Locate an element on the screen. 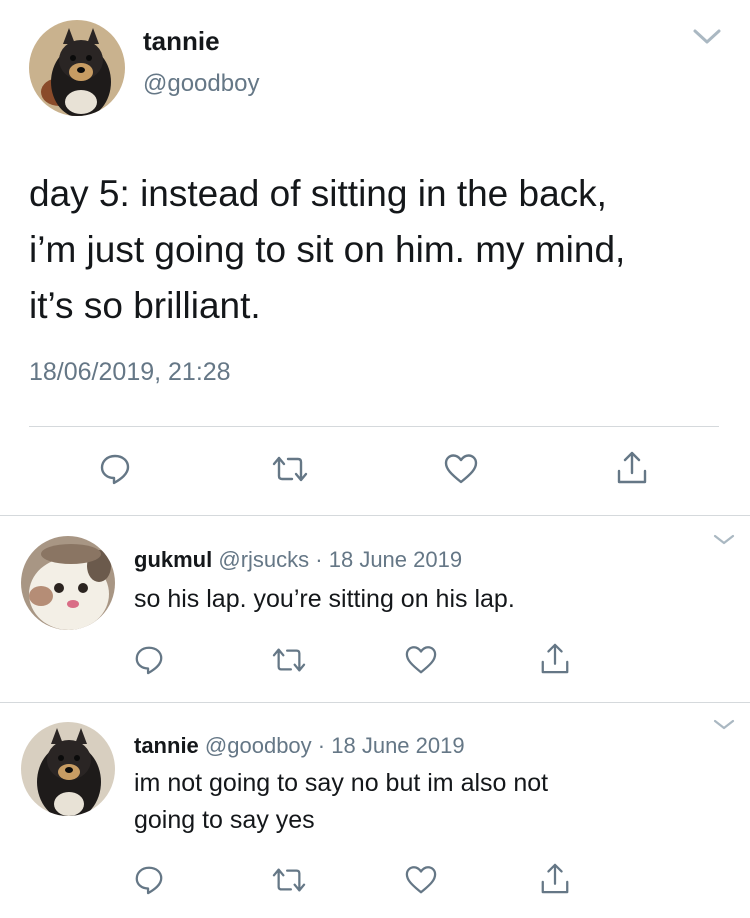 The width and height of the screenshot is (750, 918). main-handle: @goodboy is located at coordinates (201, 84).